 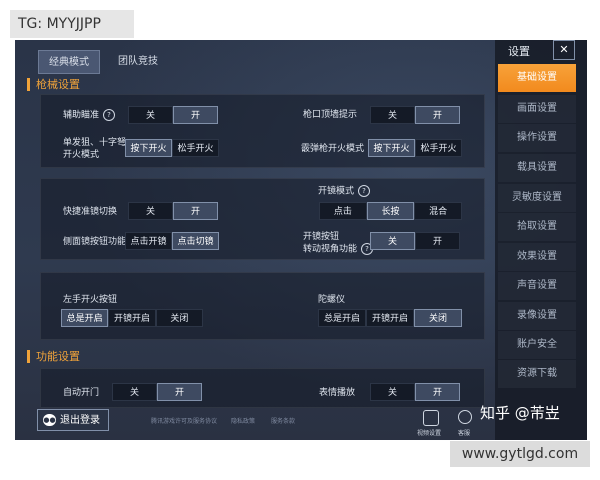 I want to click on side-scope-toggle: 点击开镜 点击切镜, so click(x=172, y=241).